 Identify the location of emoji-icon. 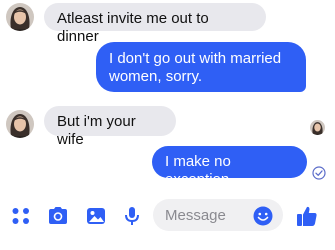
(263, 216).